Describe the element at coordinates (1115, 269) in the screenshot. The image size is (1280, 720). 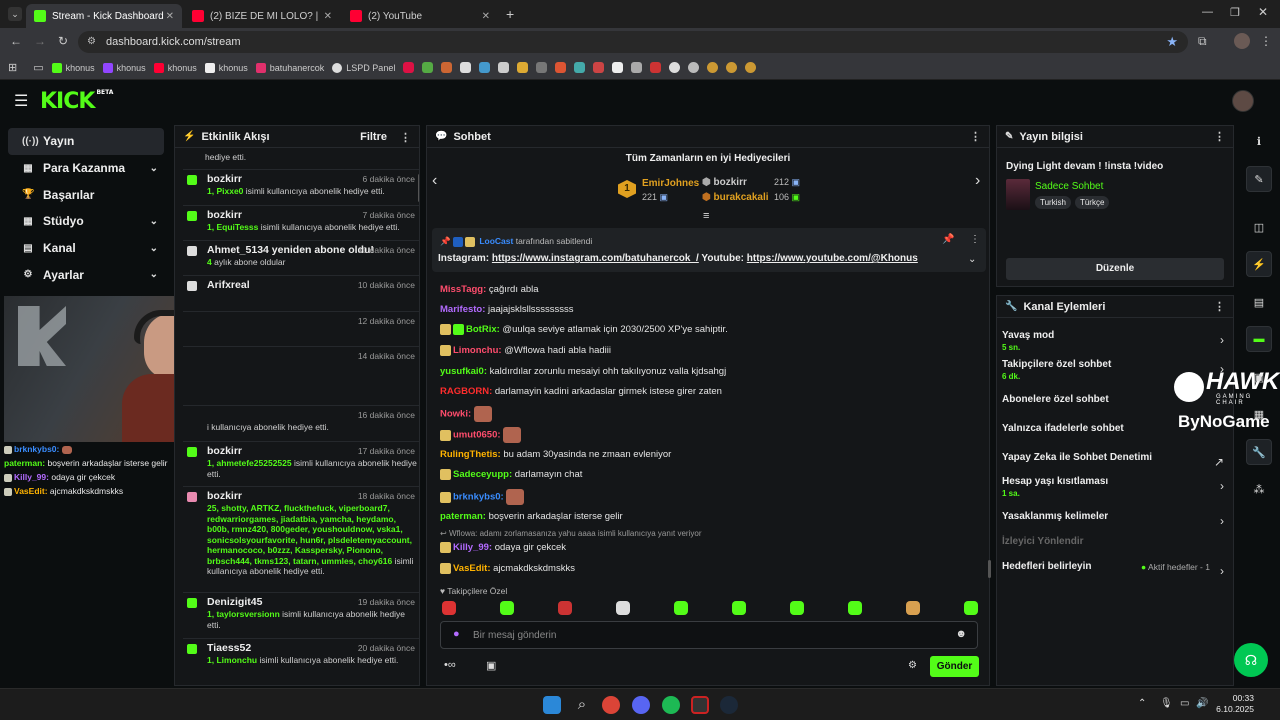
I see `edit-button: Düzenle` at that location.